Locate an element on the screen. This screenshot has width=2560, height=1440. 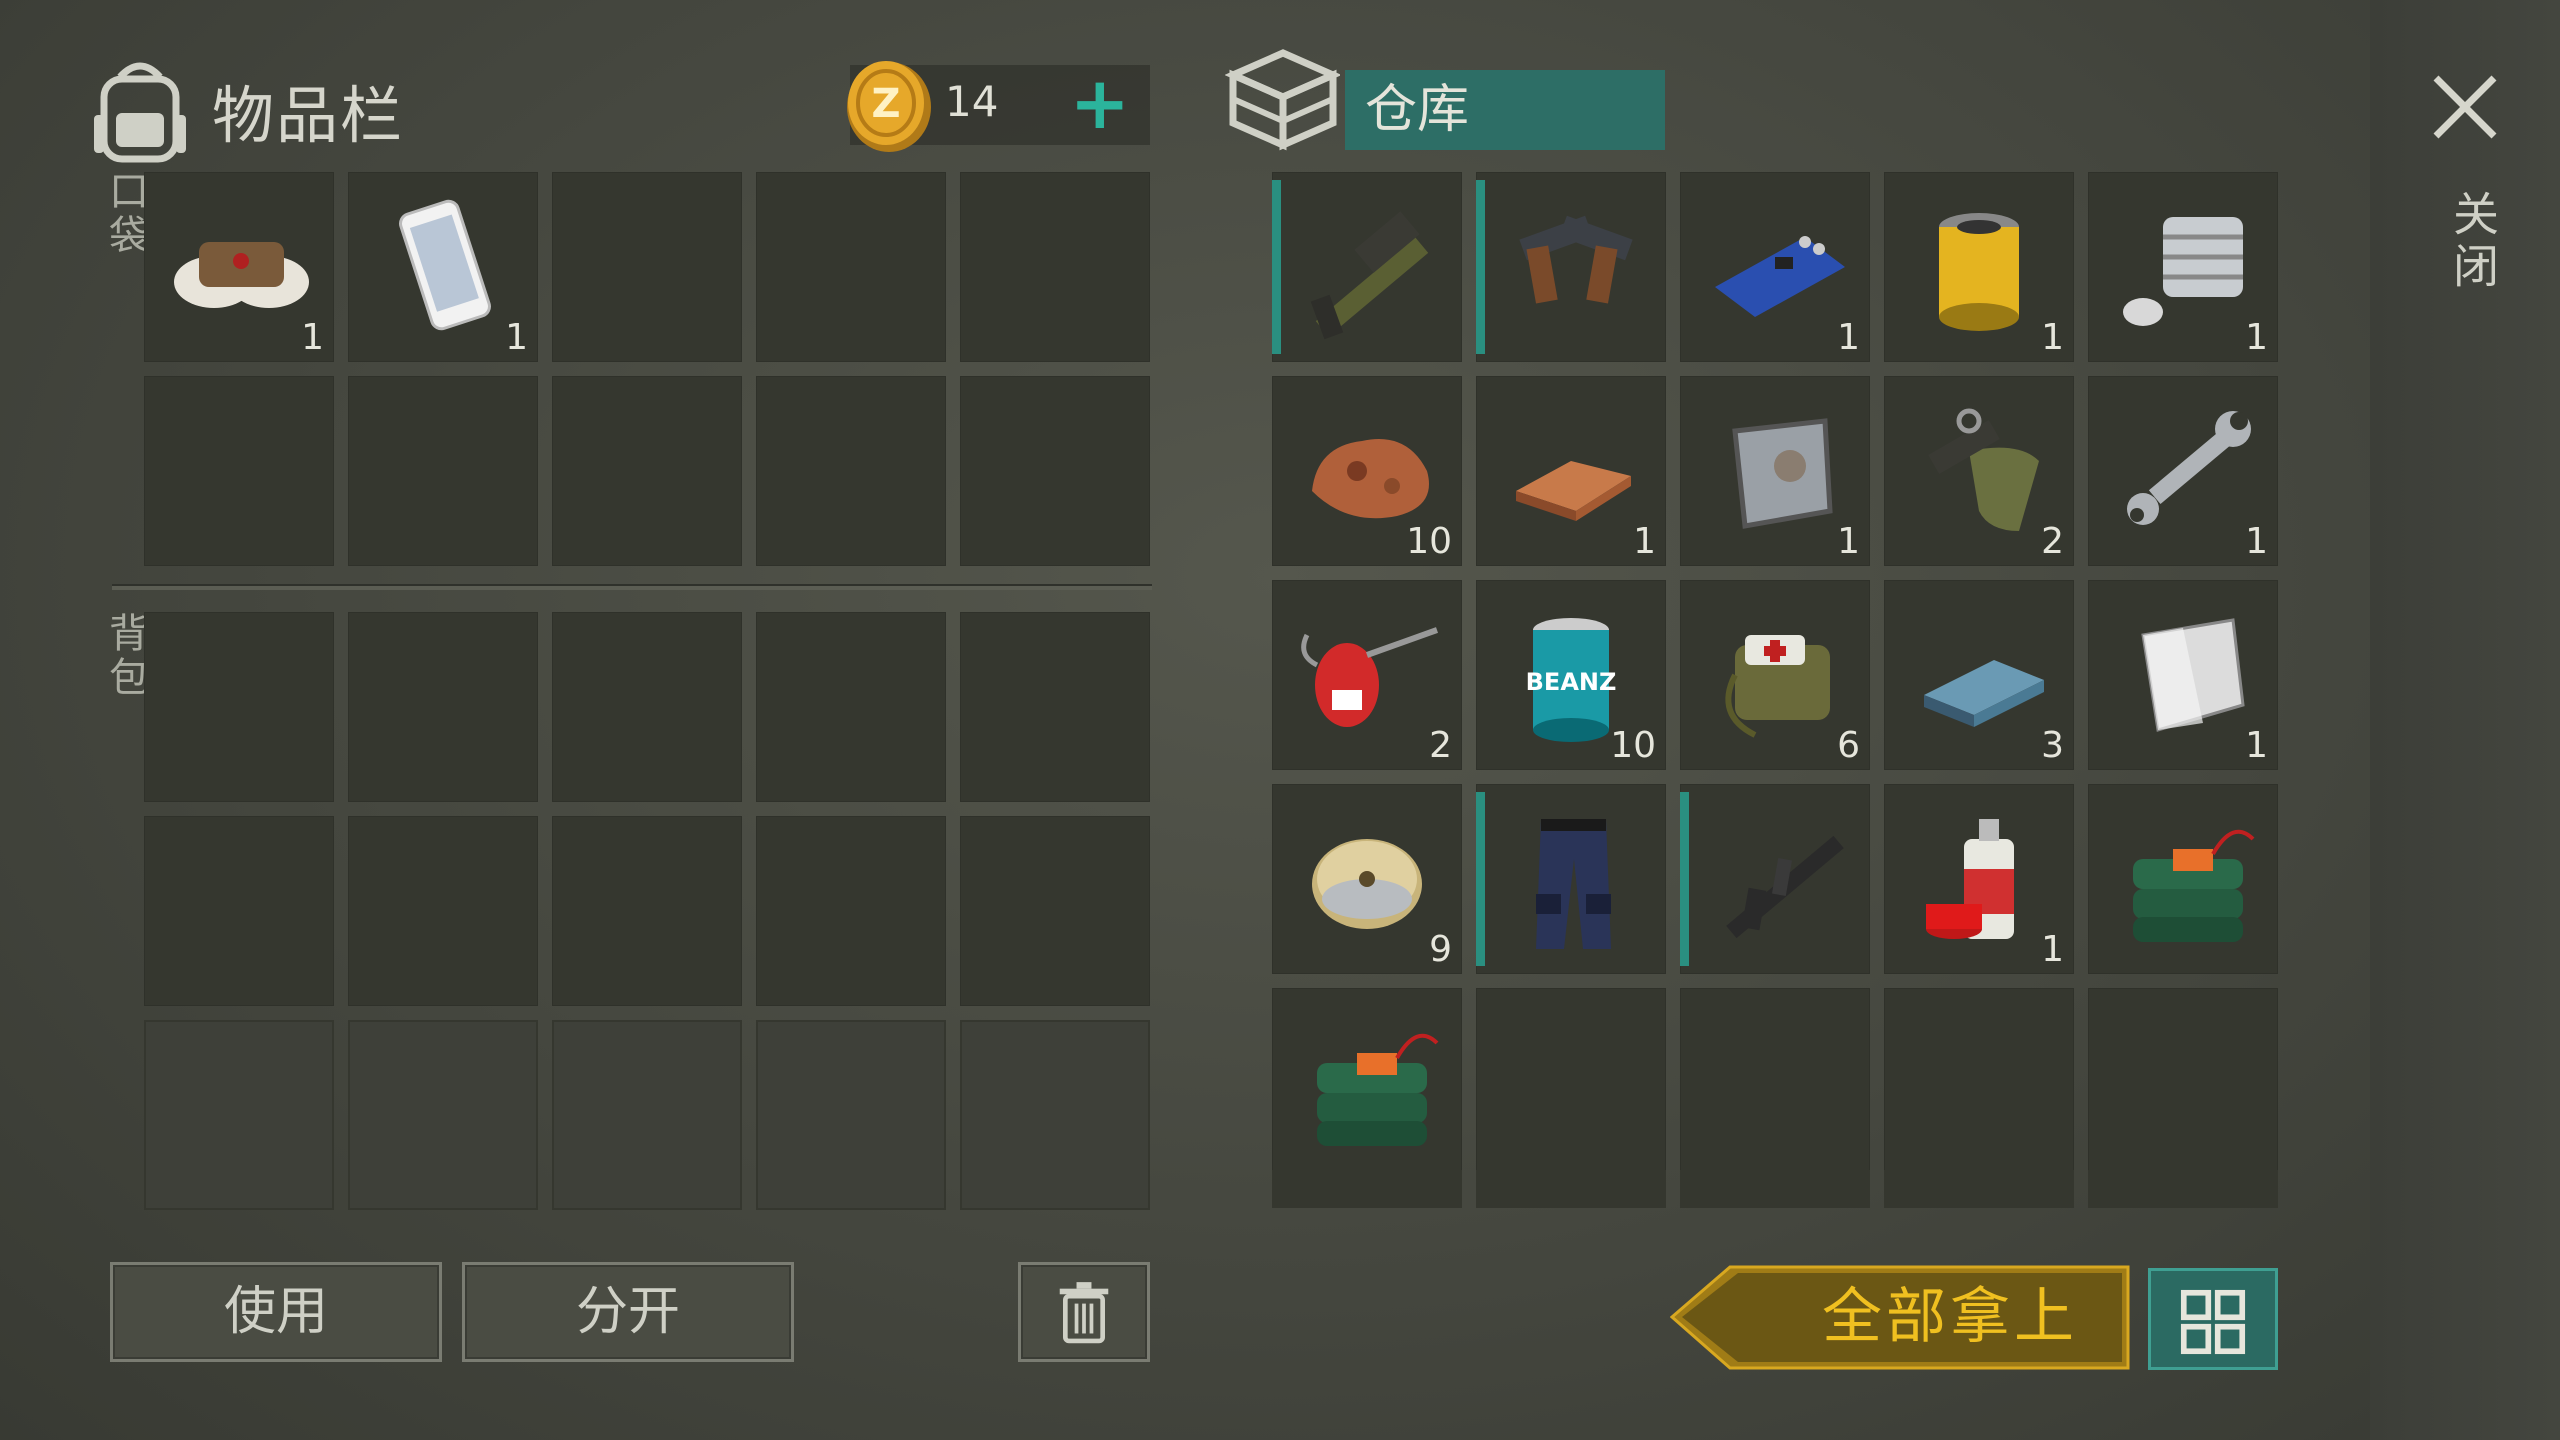
take-all-label: 全部拿上 is located at coordinates (1950, 1317).